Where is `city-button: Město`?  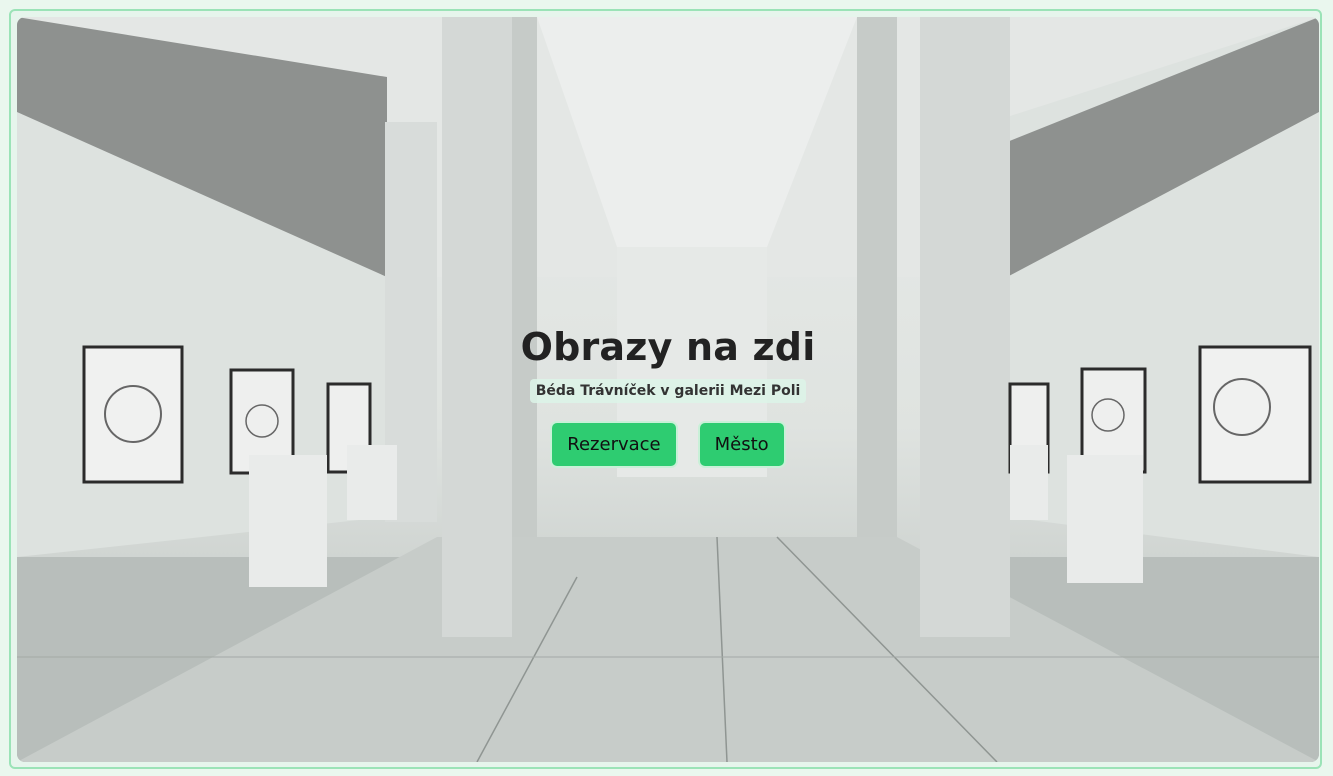 city-button: Město is located at coordinates (741, 444).